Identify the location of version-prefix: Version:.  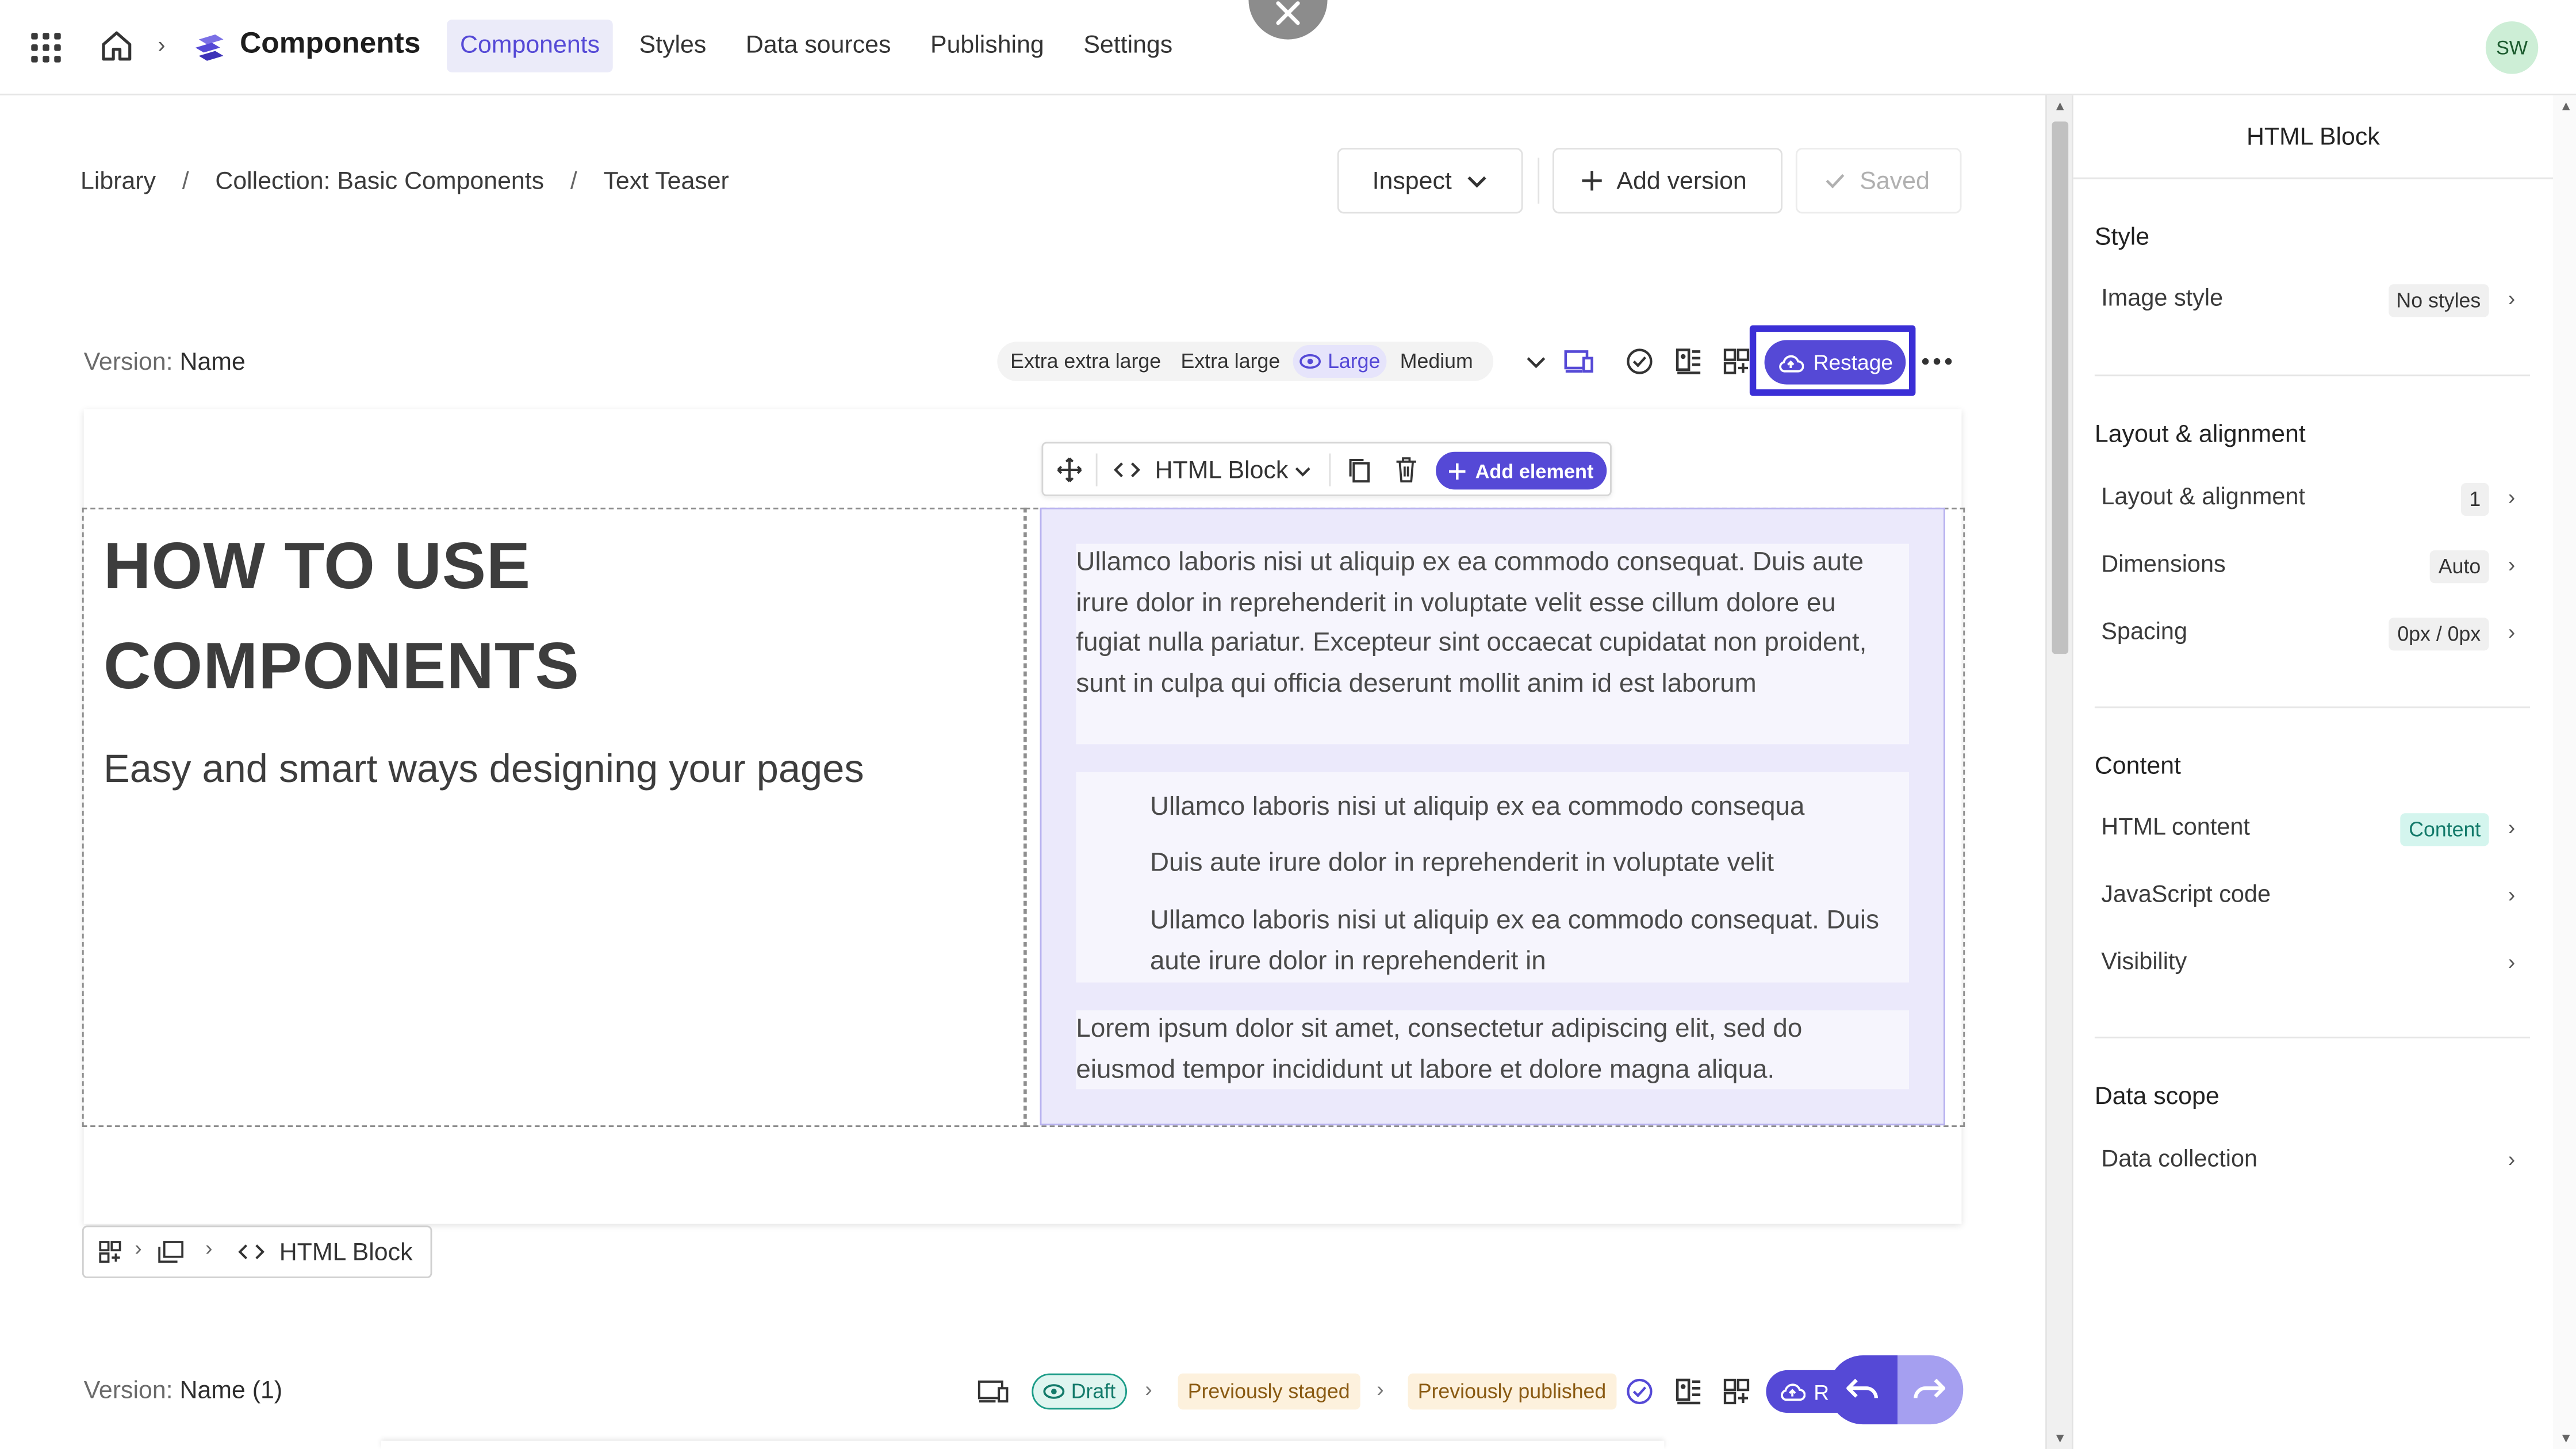
(128, 1391).